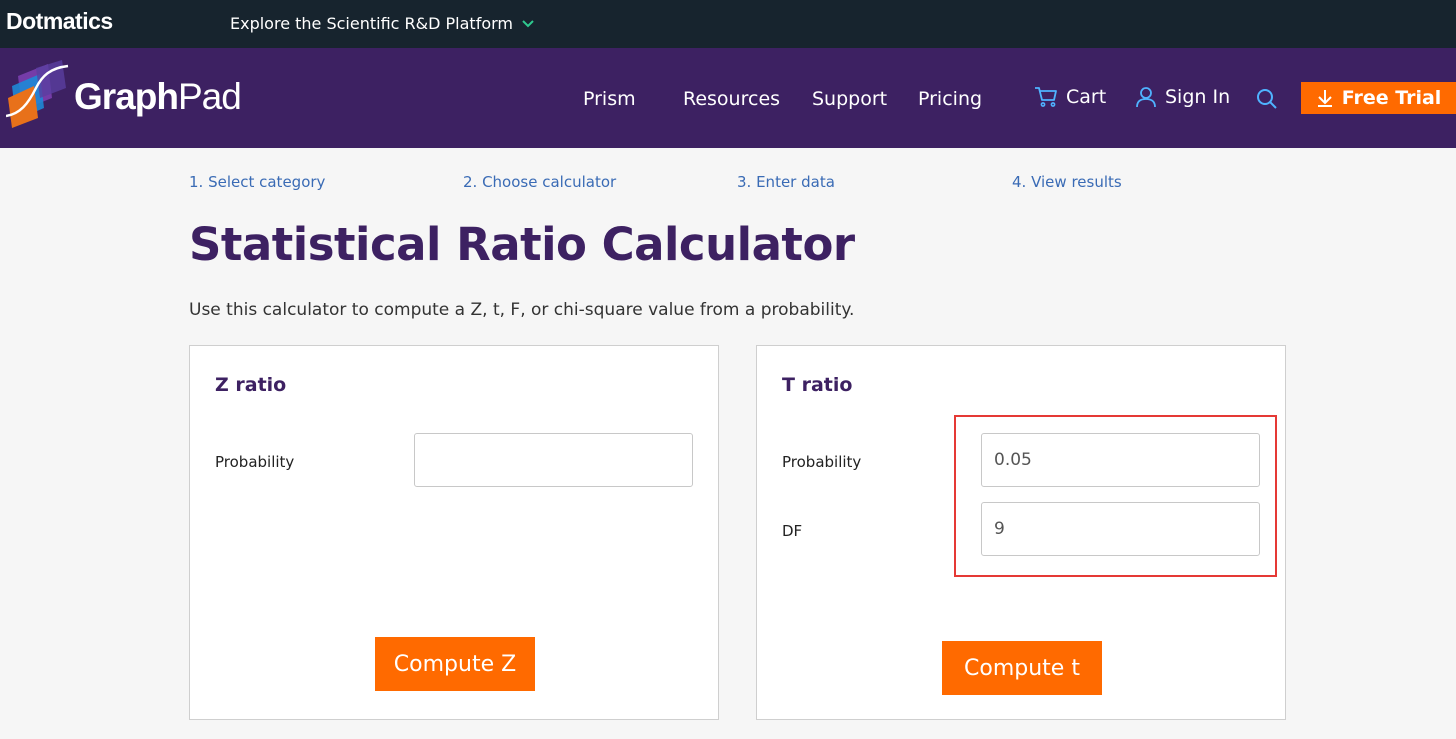 This screenshot has width=1456, height=739. What do you see at coordinates (731, 99) in the screenshot?
I see `nav-resources: Resources` at bounding box center [731, 99].